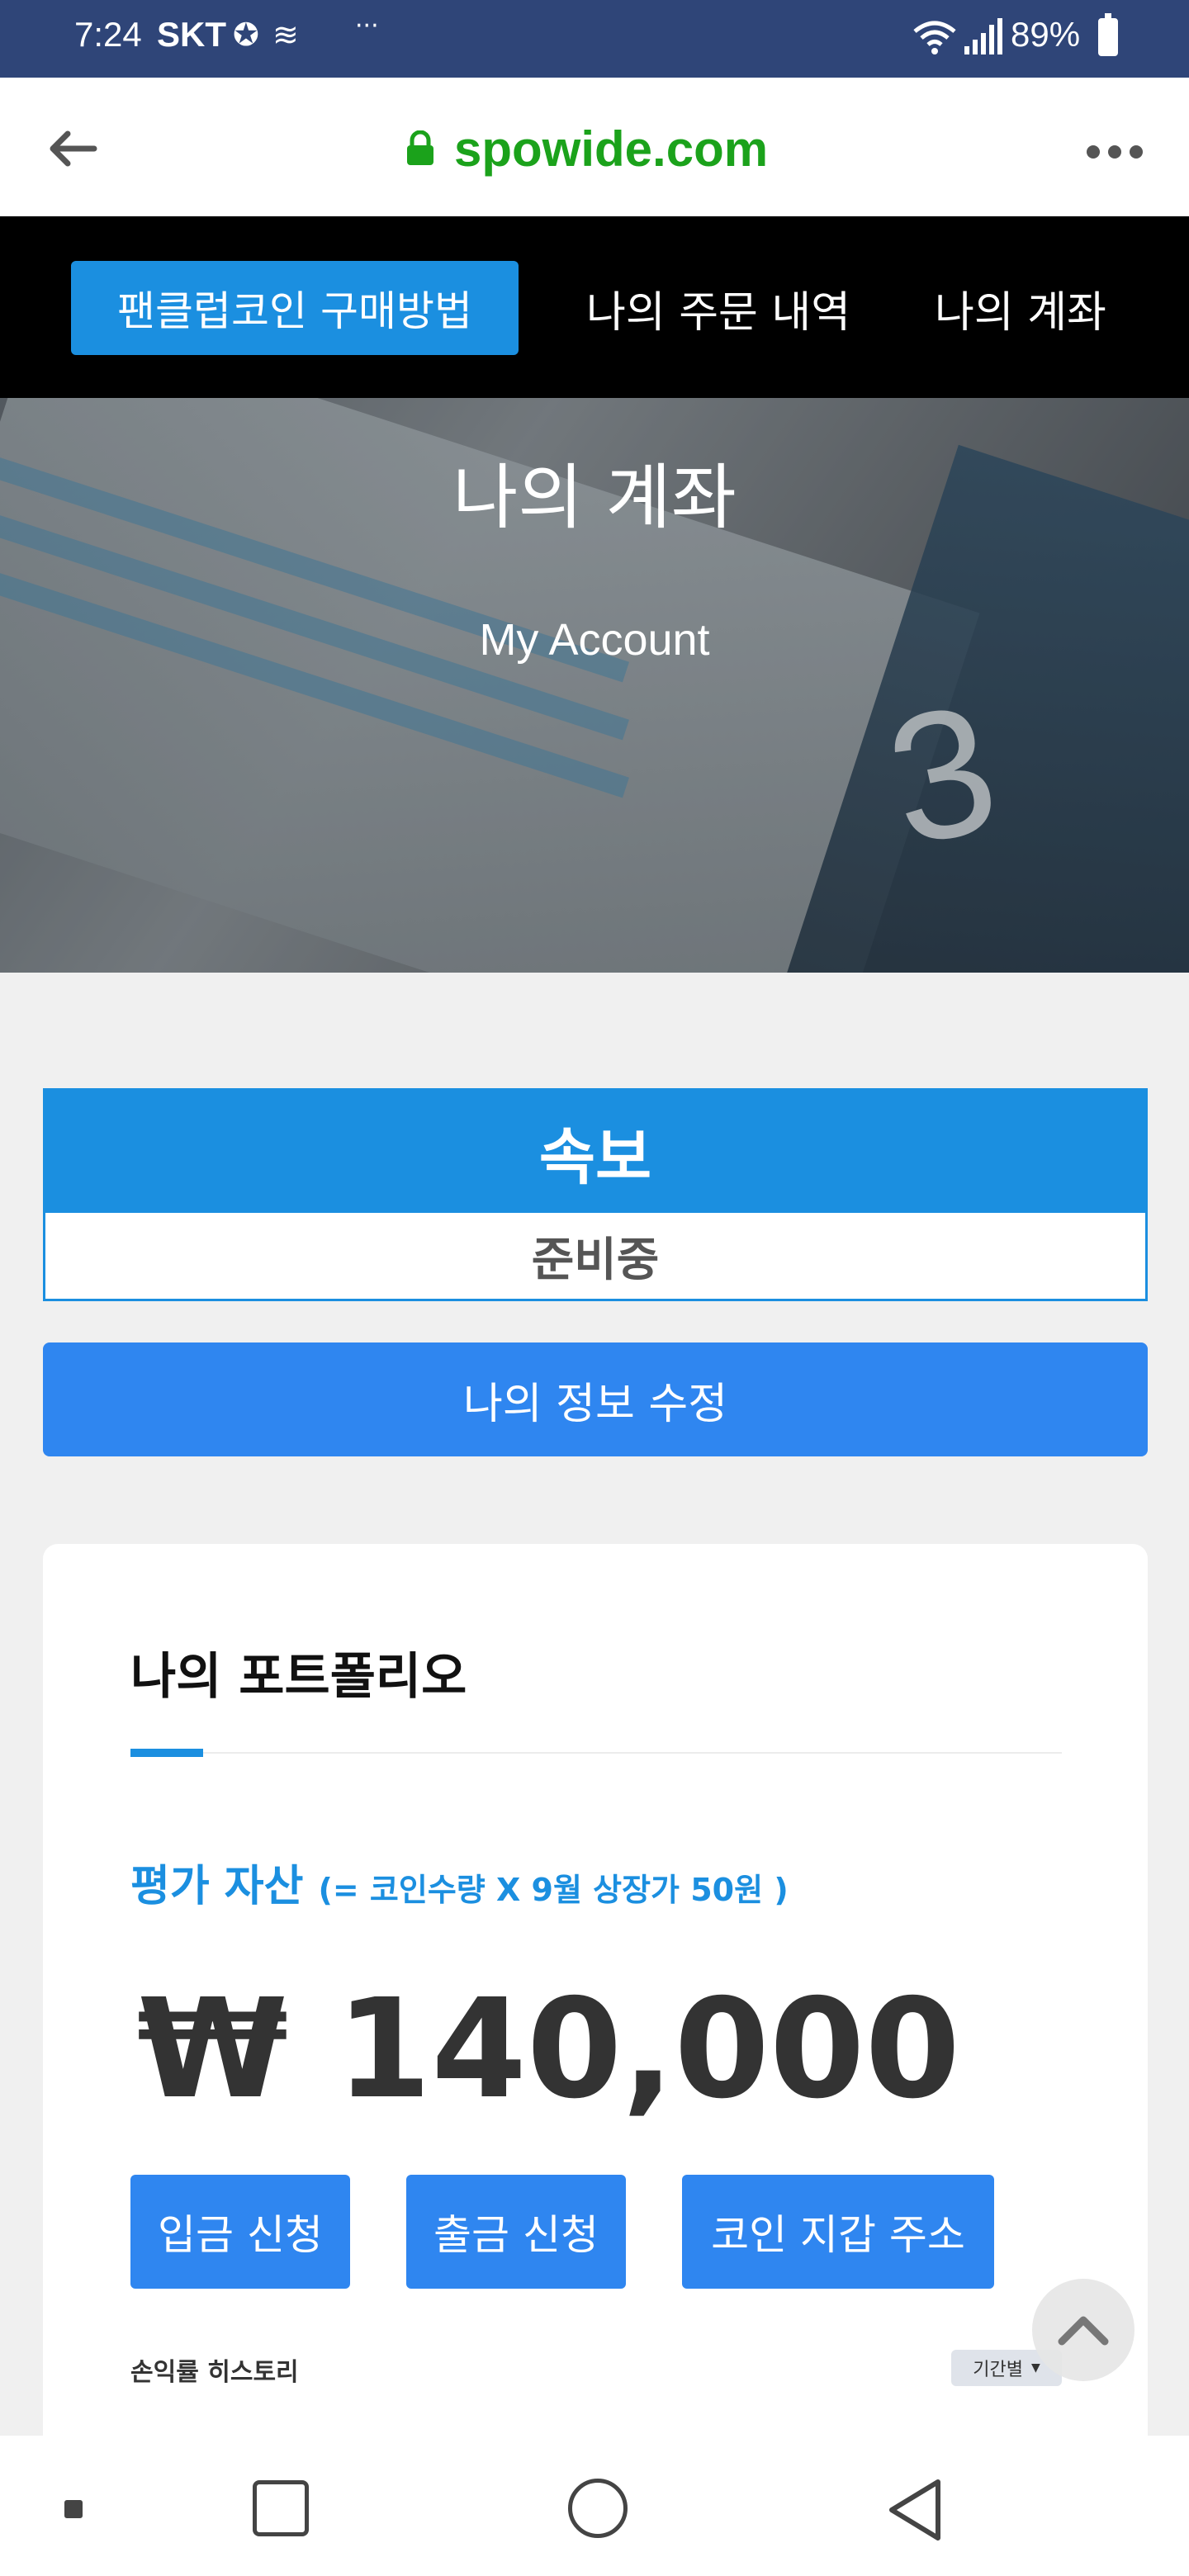  What do you see at coordinates (595, 1260) in the screenshot?
I see `news-body: 준비중` at bounding box center [595, 1260].